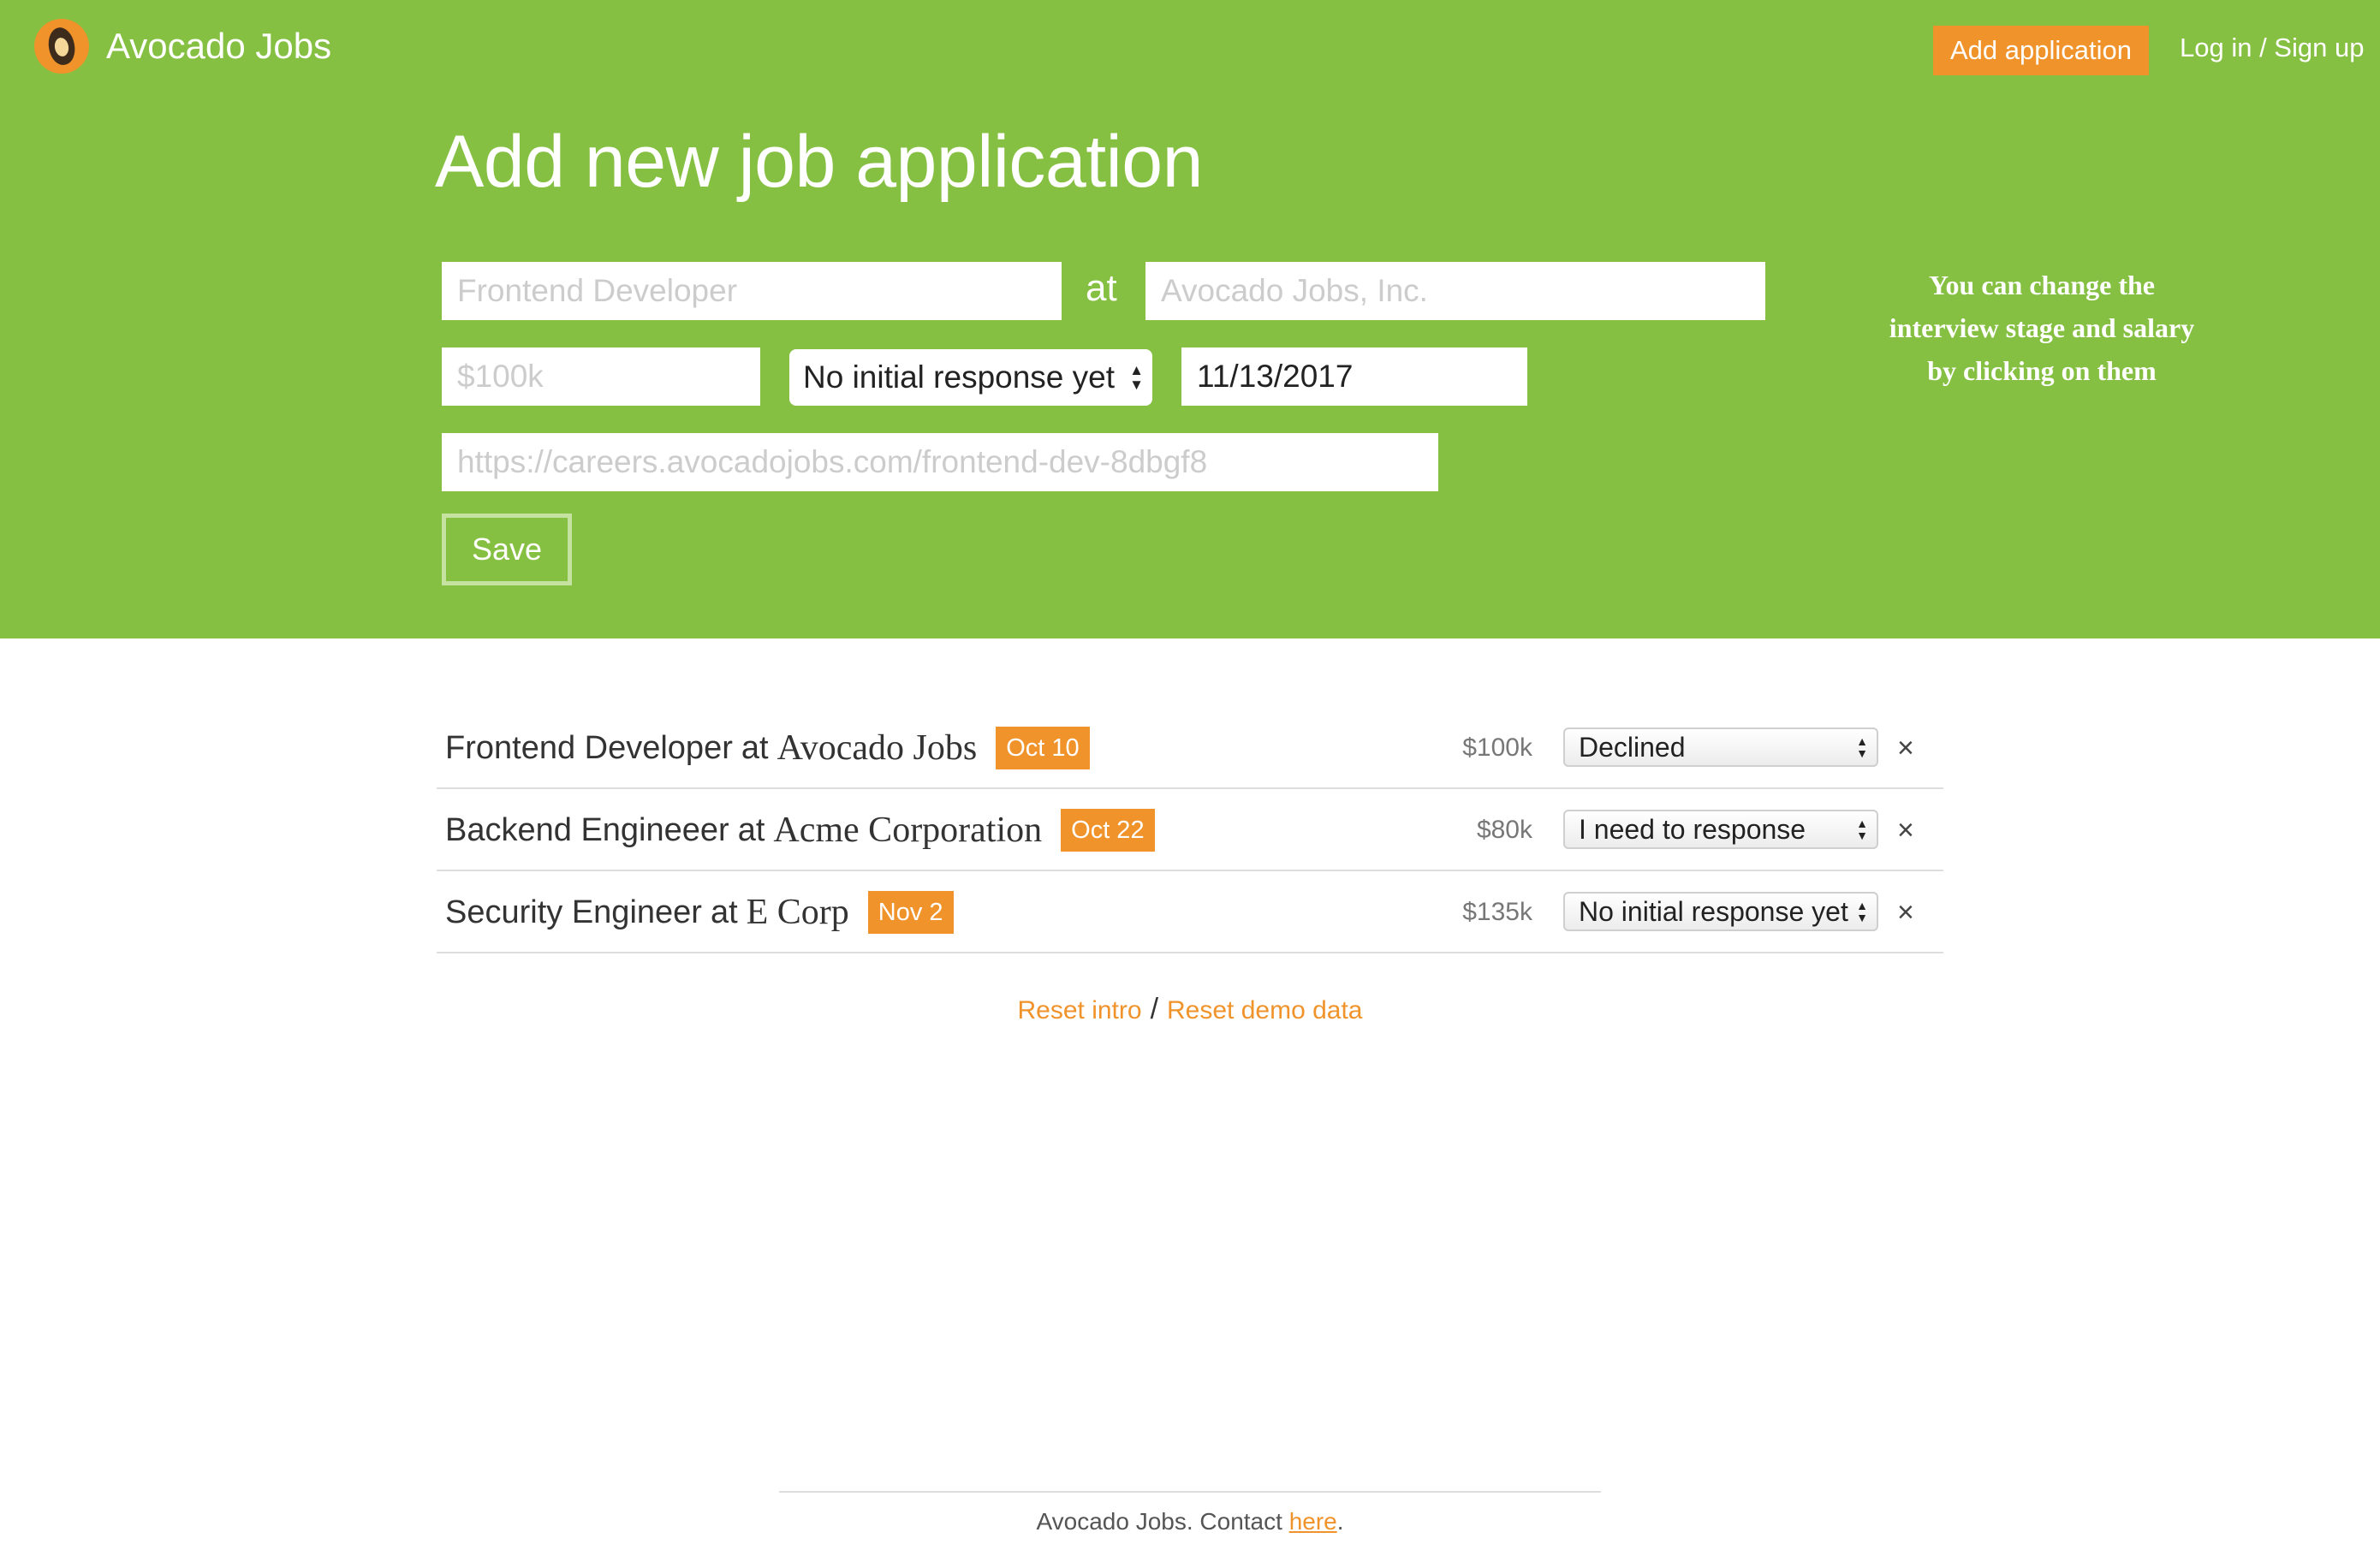  I want to click on footer-period: ., so click(1340, 1521).